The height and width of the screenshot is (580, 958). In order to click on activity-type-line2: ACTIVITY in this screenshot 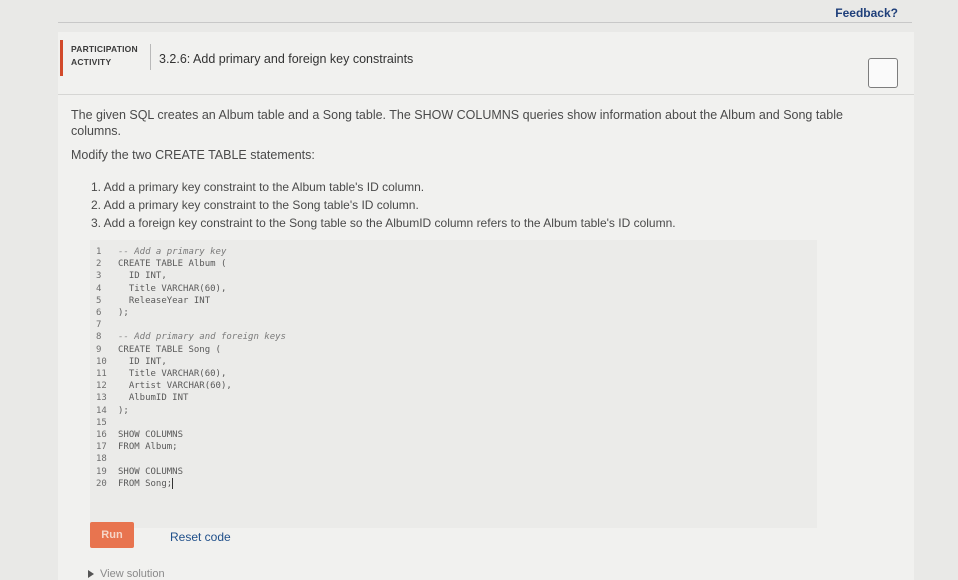, I will do `click(91, 62)`.